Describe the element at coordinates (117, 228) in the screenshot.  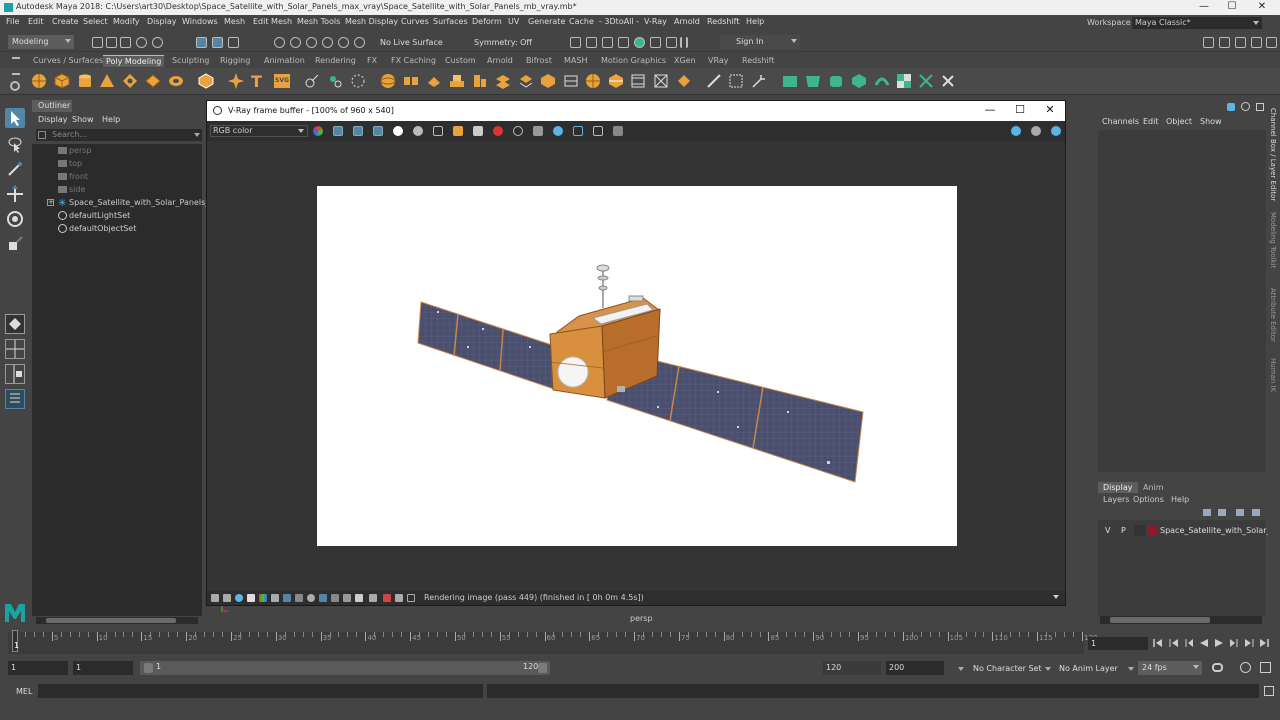
I see `outliner-item-default-object-set: defaultObjectSet` at that location.